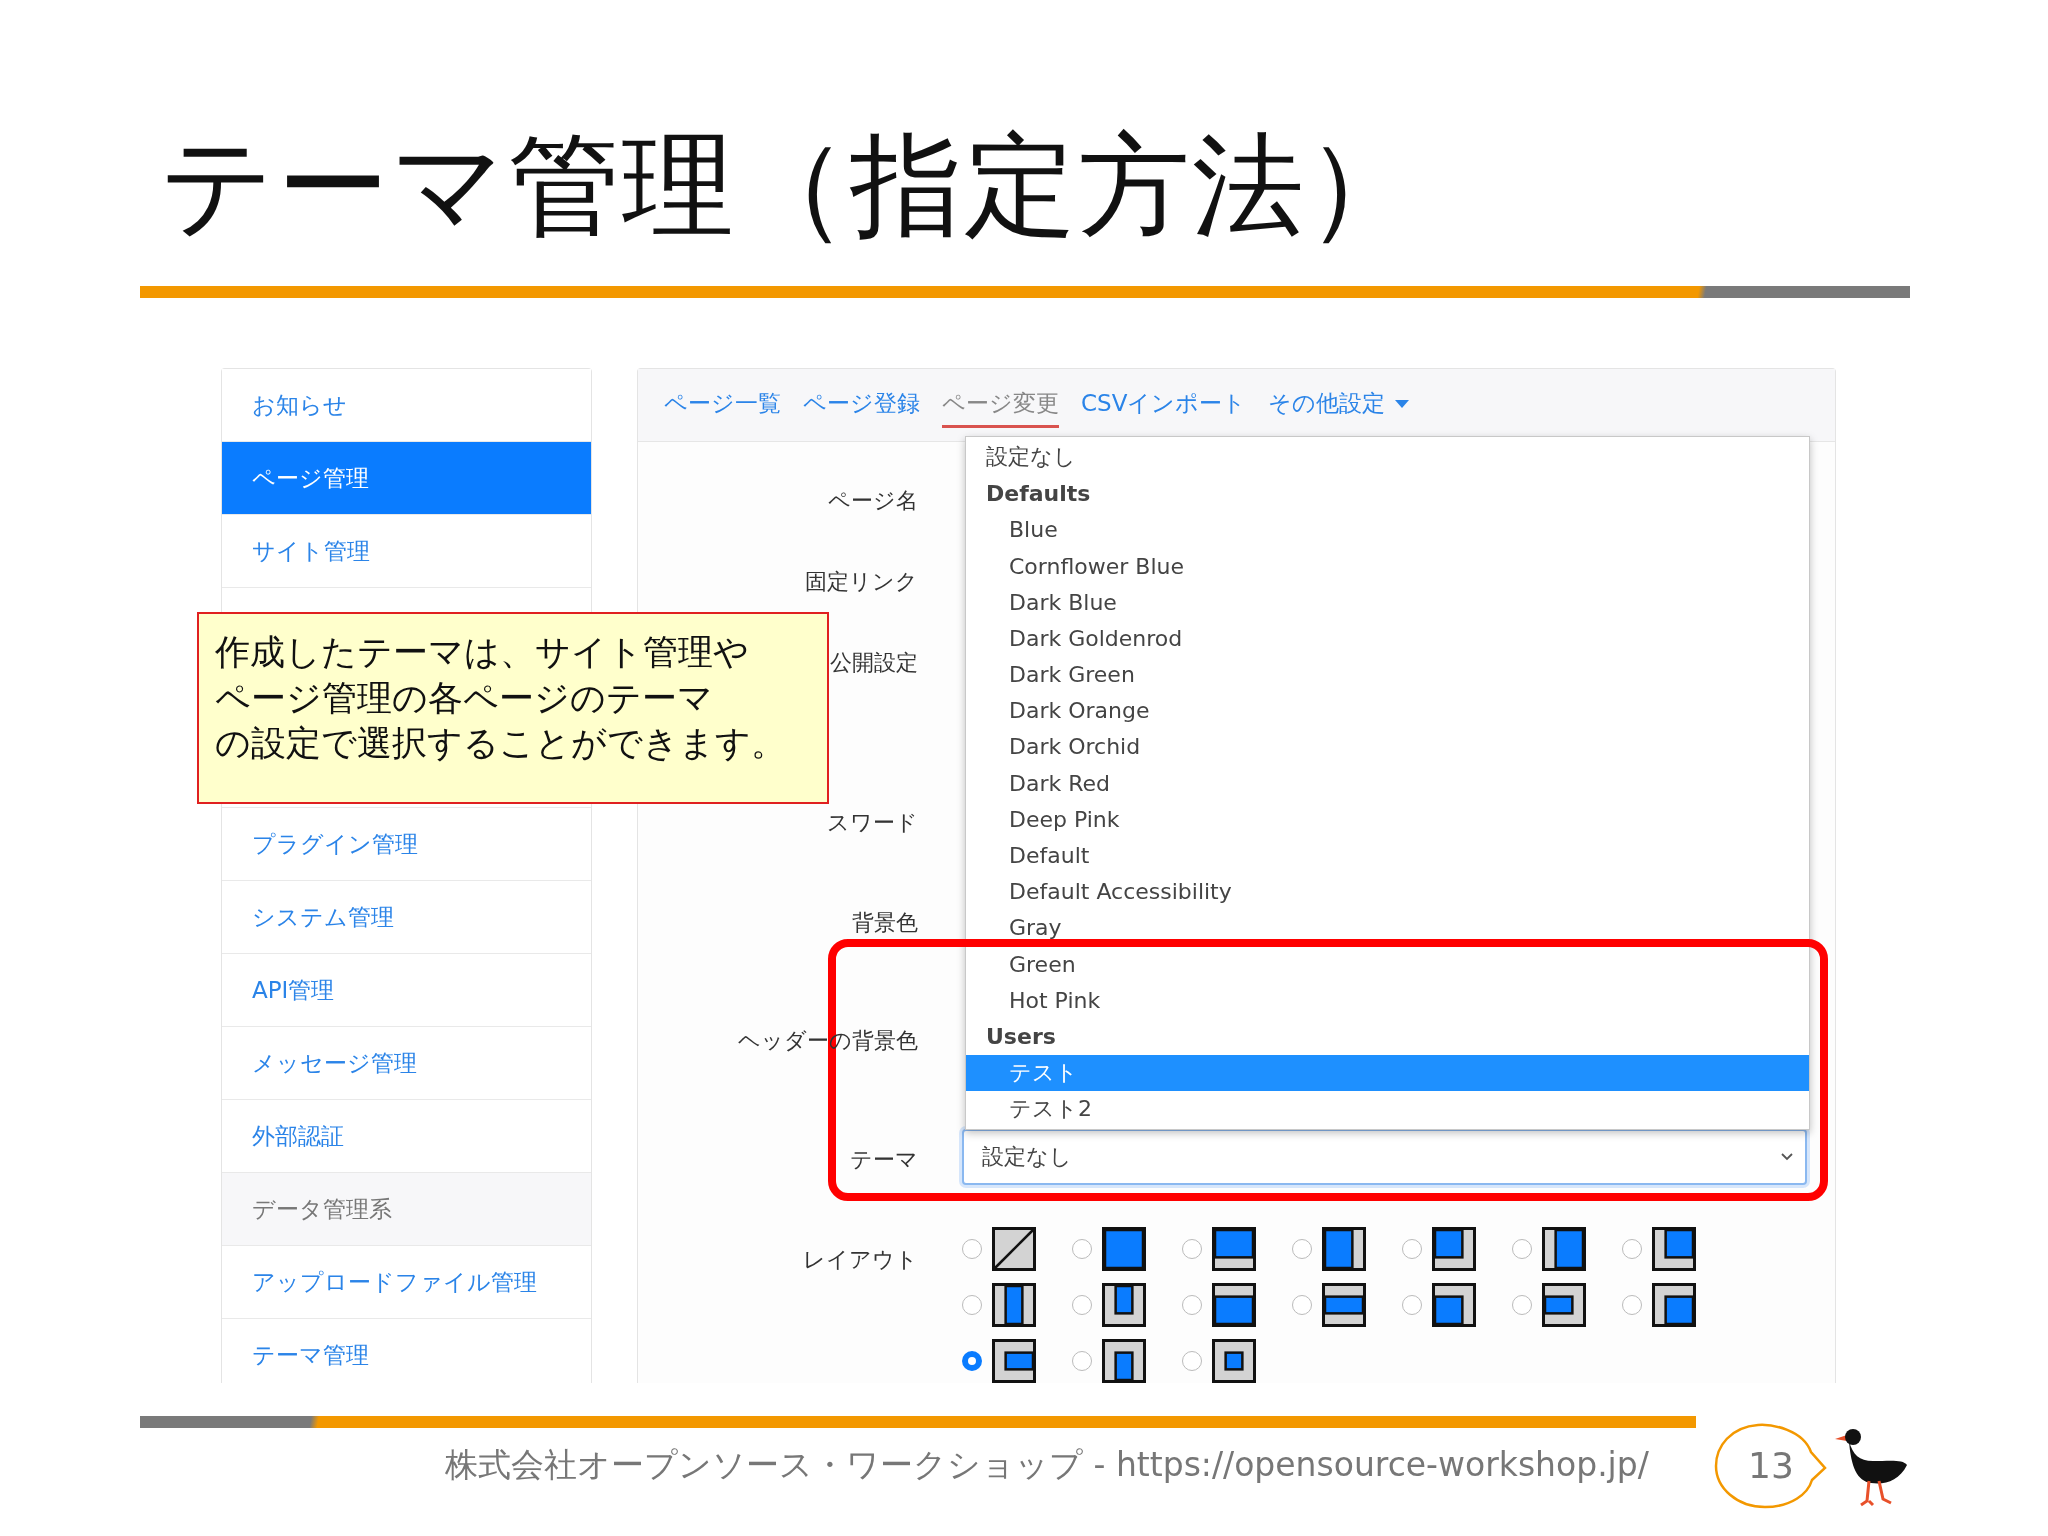  What do you see at coordinates (482, 653) in the screenshot?
I see `callout-text: 作成したテーマは、サイト管理や` at bounding box center [482, 653].